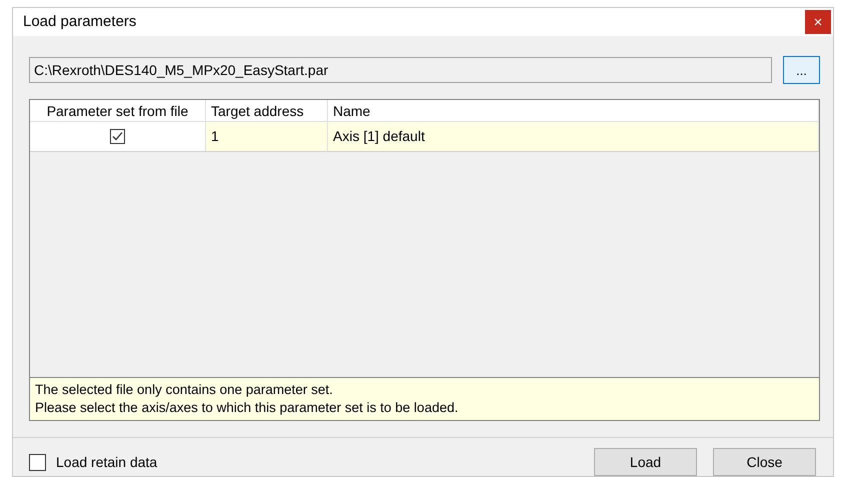 The height and width of the screenshot is (477, 842). Describe the element at coordinates (818, 22) in the screenshot. I see `close-button: ×` at that location.